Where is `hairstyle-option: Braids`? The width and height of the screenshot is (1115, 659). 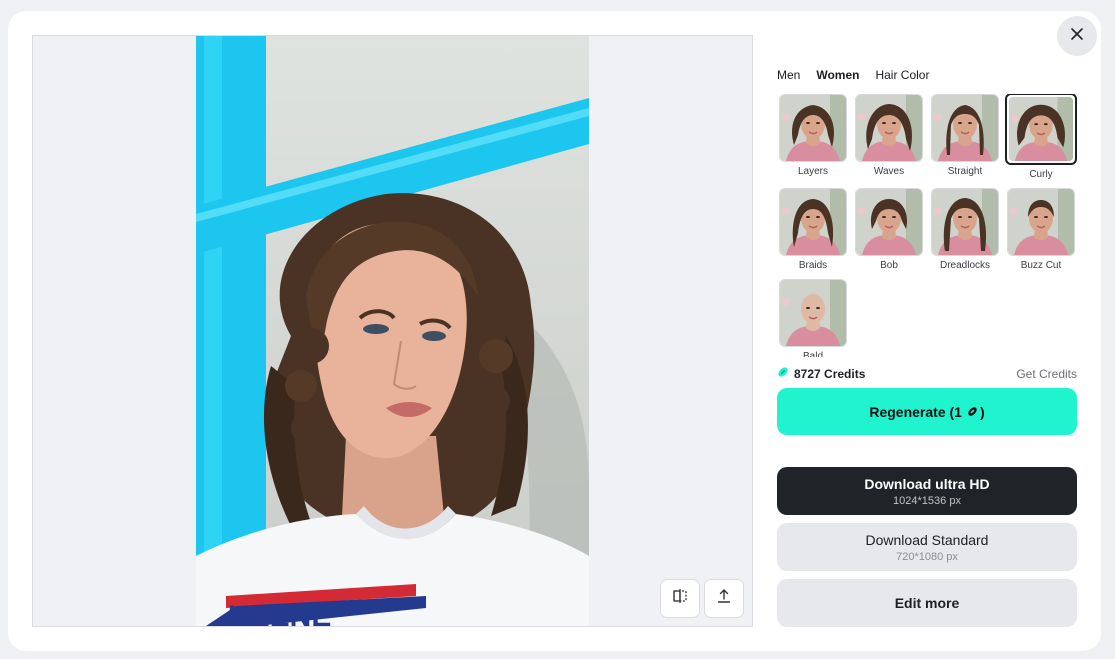 hairstyle-option: Braids is located at coordinates (813, 229).